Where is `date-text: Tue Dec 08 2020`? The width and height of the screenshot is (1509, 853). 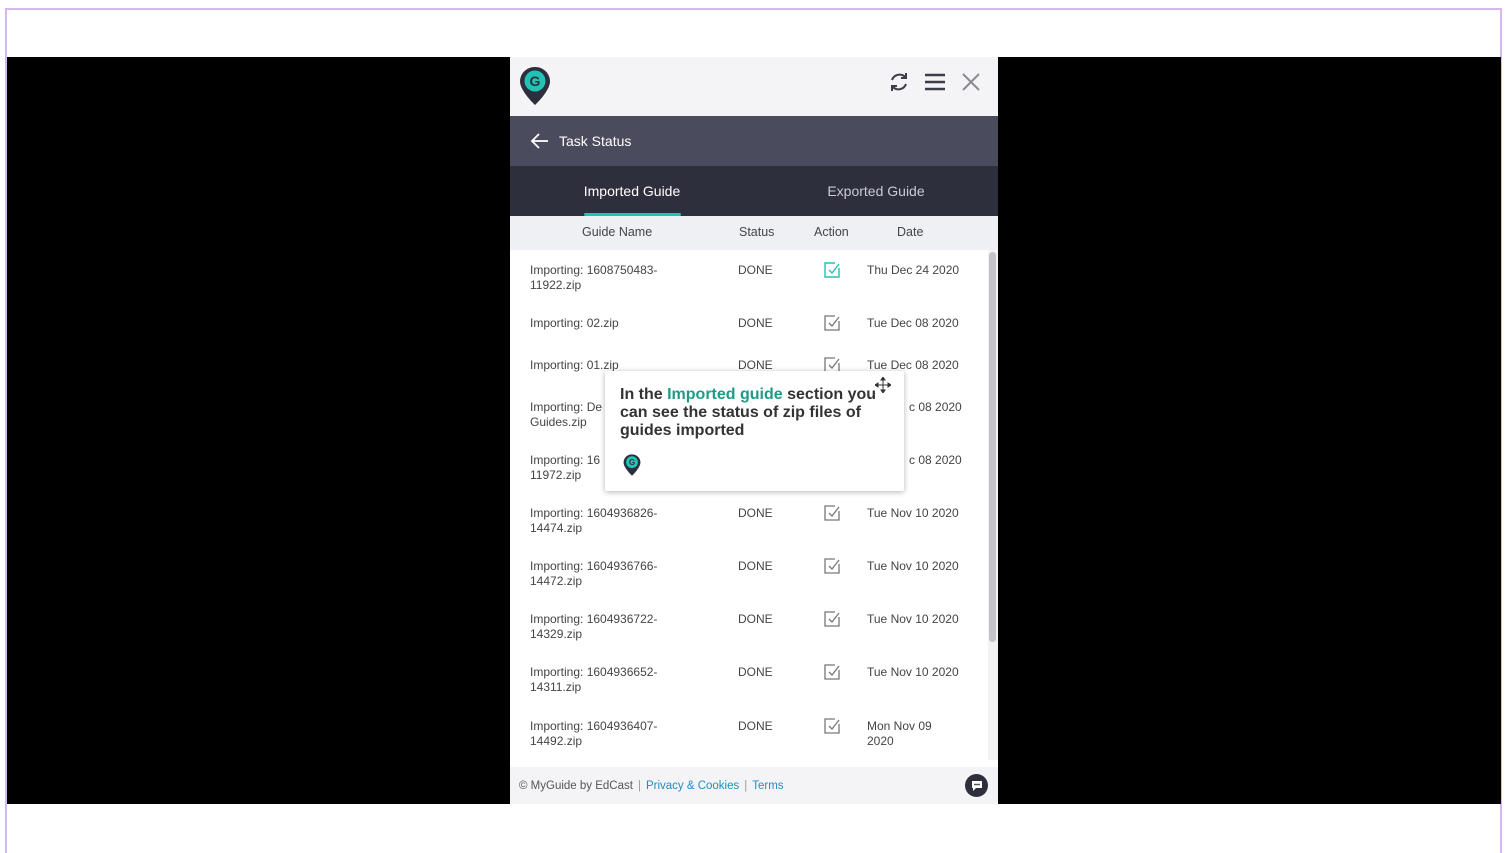
date-text: Tue Dec 08 2020 is located at coordinates (913, 323).